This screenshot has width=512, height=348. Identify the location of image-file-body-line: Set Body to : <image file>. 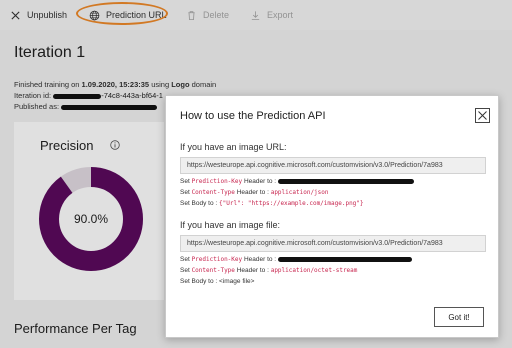
(217, 281).